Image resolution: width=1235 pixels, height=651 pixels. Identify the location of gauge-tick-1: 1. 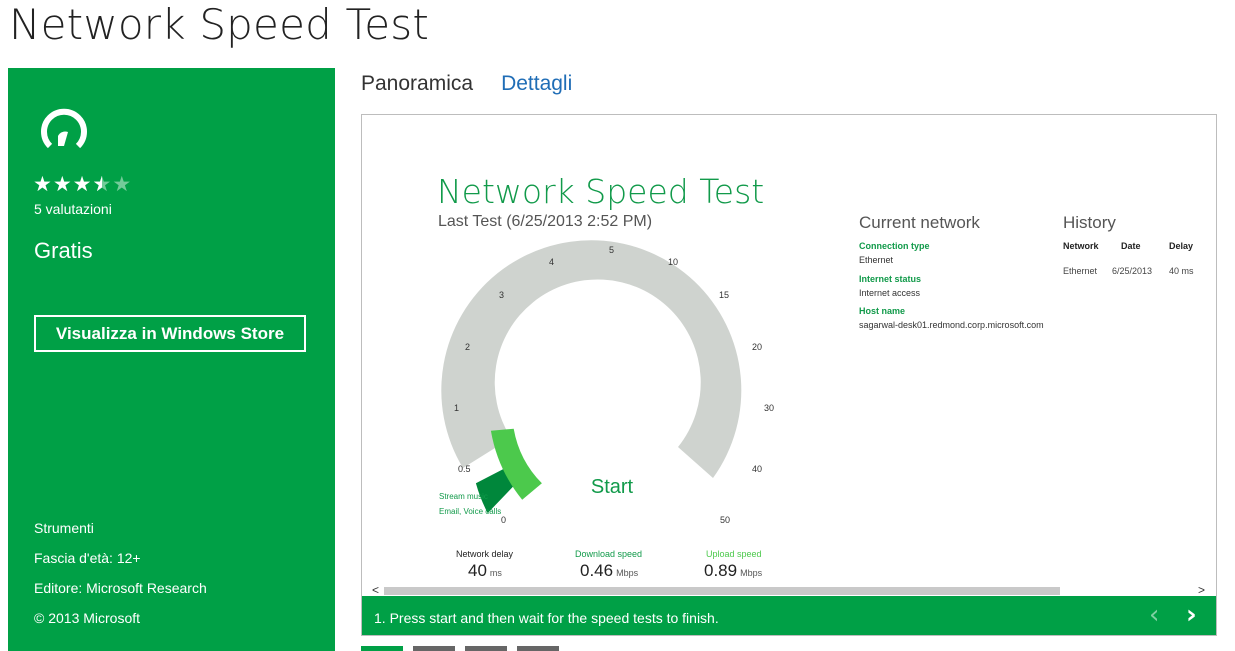
(456, 408).